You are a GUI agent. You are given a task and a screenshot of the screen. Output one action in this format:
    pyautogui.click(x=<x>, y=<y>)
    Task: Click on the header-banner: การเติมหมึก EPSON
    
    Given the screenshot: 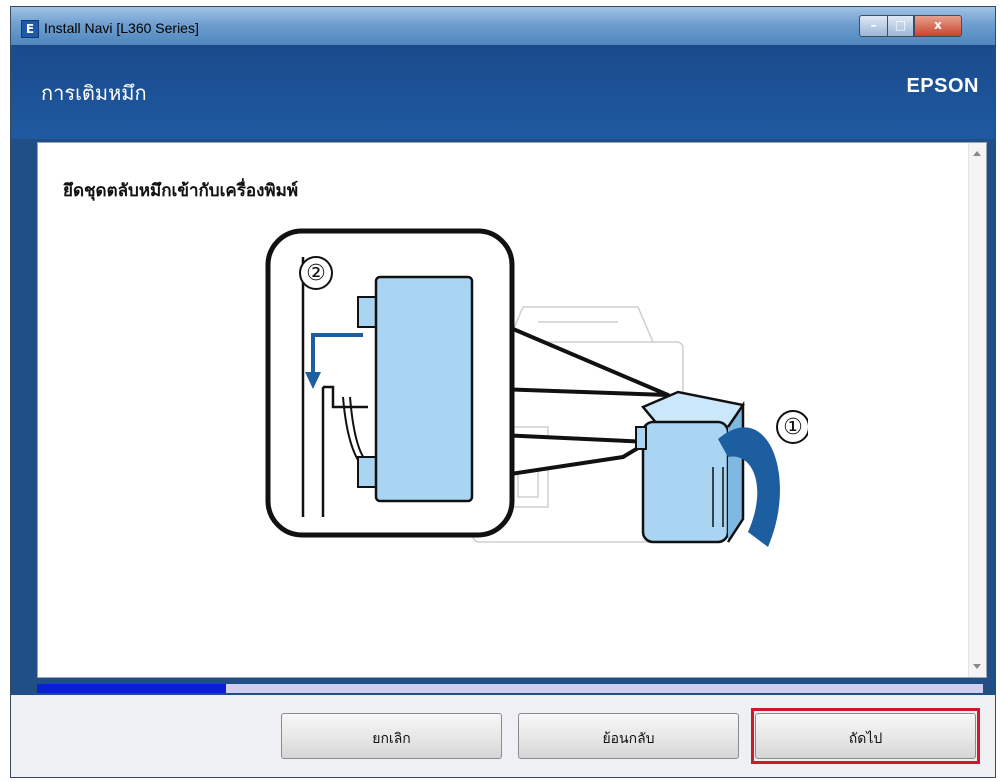 What is the action you would take?
    pyautogui.click(x=503, y=92)
    